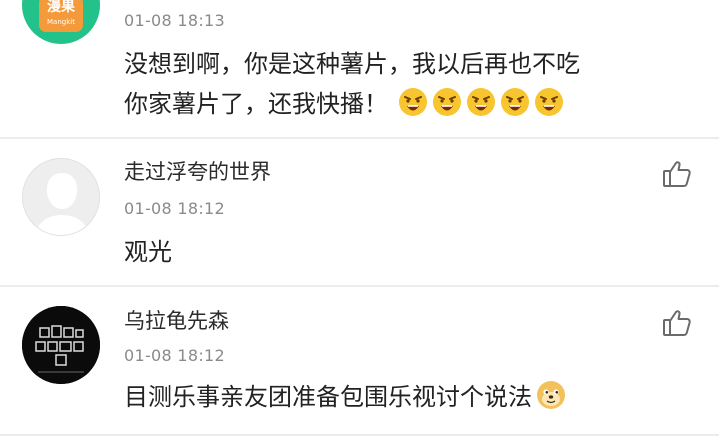 Image resolution: width=719 pixels, height=440 pixels. I want to click on comment-text-line-1: 没想到啊，你是这种薯片，我以后再也不吃, so click(352, 64).